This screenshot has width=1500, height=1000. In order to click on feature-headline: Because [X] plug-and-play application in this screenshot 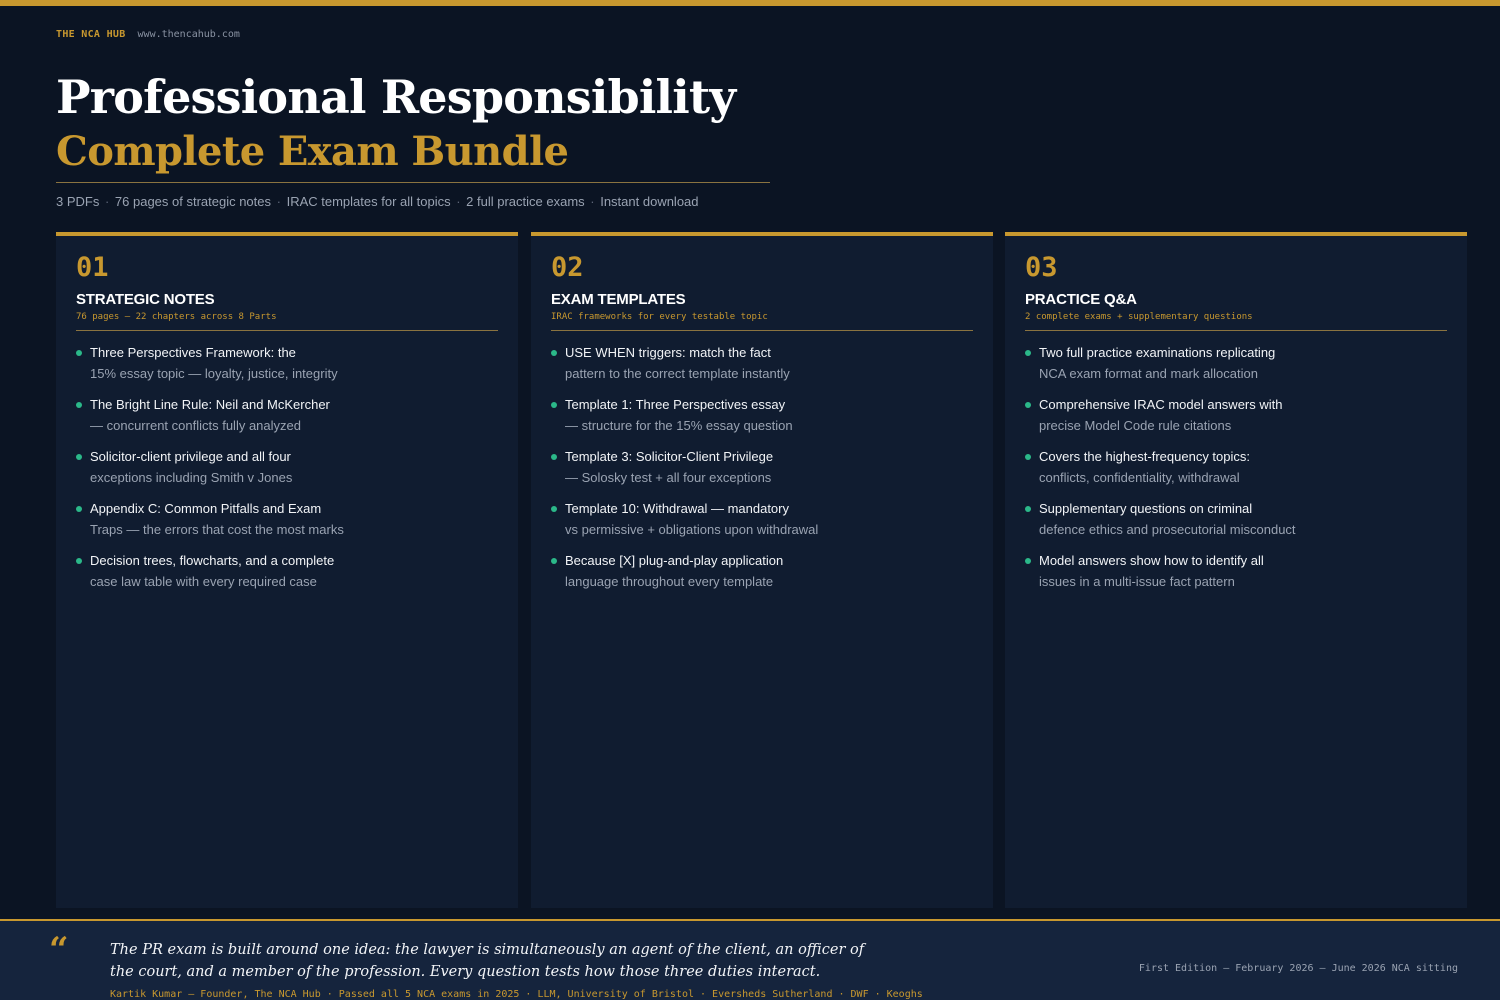, I will do `click(674, 560)`.